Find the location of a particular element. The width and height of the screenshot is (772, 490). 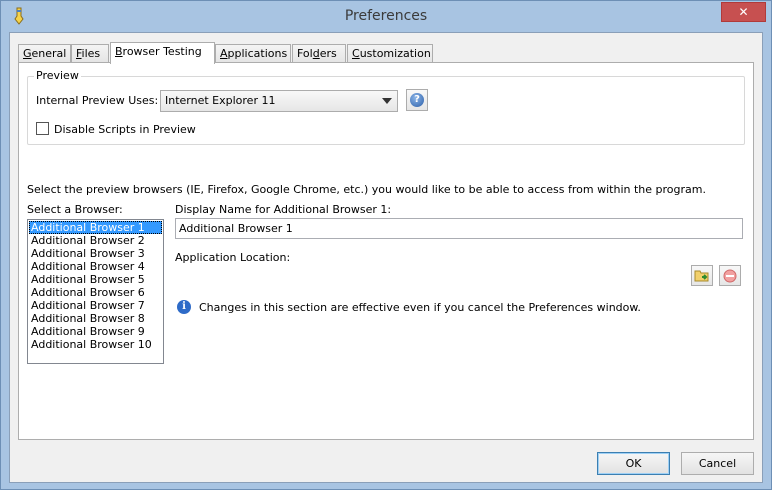

window-title: Preferences is located at coordinates (386, 16).